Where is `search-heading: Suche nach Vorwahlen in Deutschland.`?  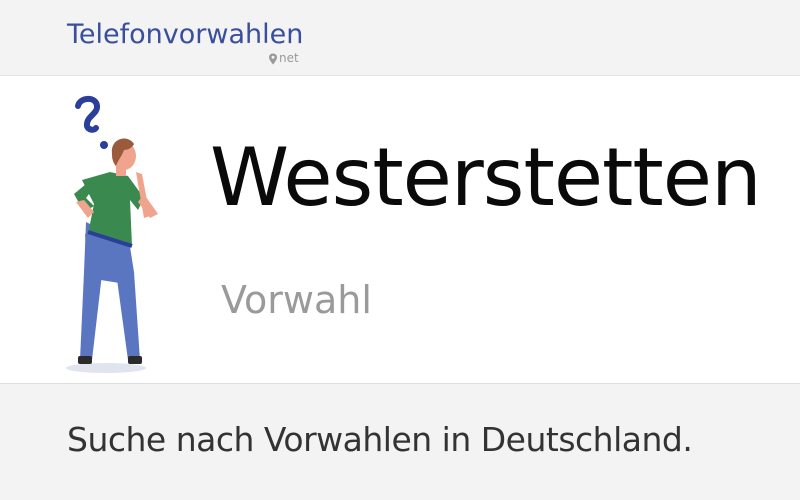
search-heading: Suche nach Vorwahlen in Deutschland. is located at coordinates (380, 439).